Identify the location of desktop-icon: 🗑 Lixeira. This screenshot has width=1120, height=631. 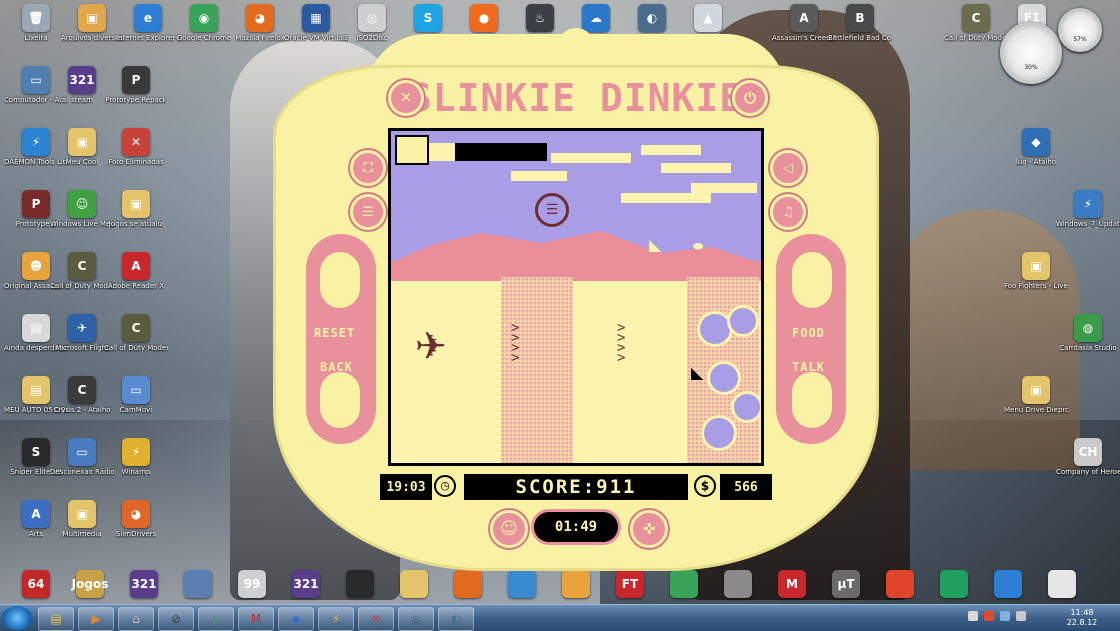
(36, 23).